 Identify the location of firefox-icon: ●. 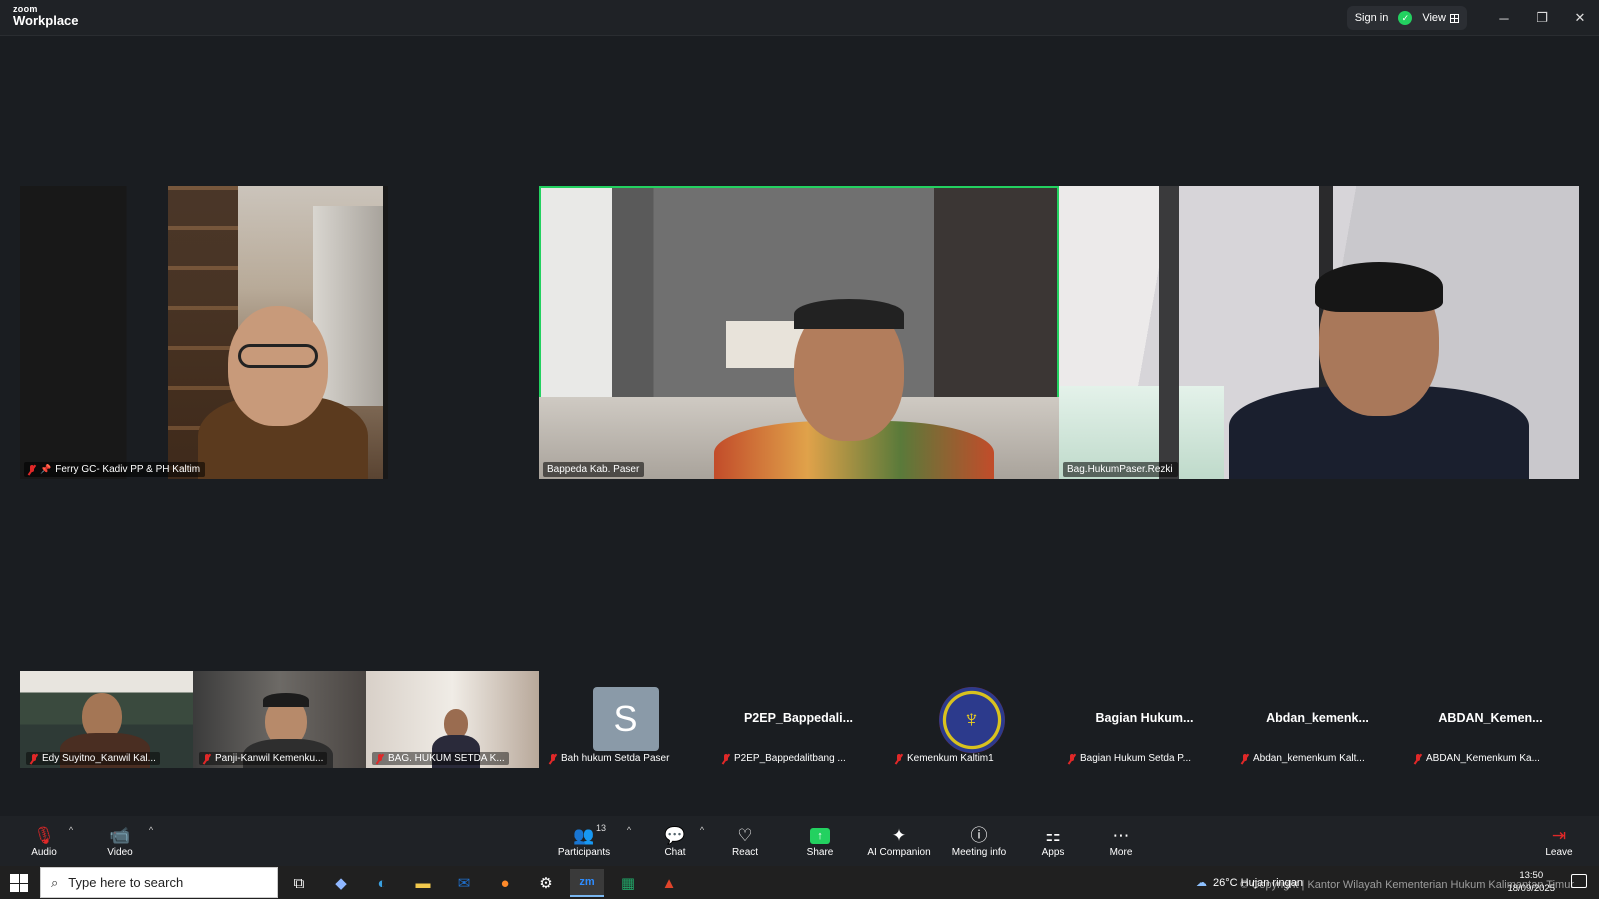
(505, 883).